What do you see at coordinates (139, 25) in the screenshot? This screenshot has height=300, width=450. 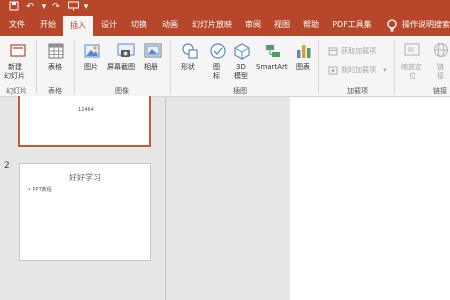 I see `tab-transitions: 切换` at bounding box center [139, 25].